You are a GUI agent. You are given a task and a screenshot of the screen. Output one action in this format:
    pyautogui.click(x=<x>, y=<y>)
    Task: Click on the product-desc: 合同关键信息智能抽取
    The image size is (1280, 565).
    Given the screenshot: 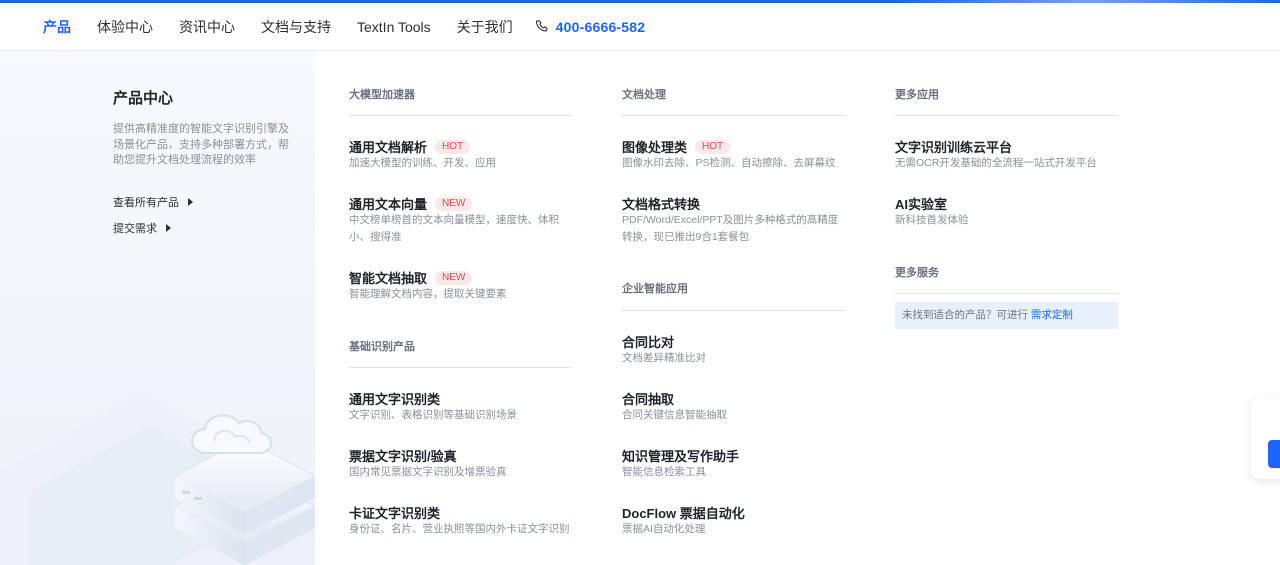 What is the action you would take?
    pyautogui.click(x=674, y=415)
    